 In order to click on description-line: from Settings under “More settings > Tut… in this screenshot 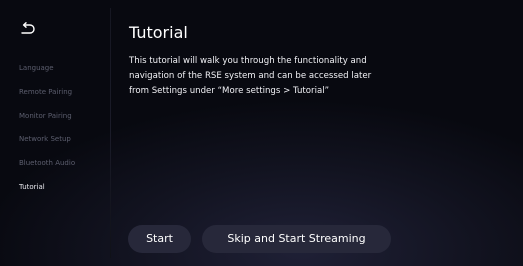, I will do `click(229, 91)`.